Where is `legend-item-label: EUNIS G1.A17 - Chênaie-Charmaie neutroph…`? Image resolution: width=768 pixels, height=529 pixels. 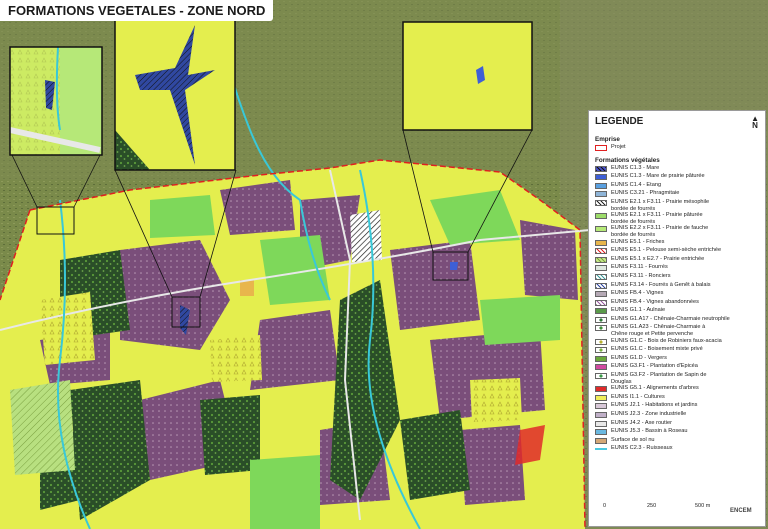
legend-item-label: EUNIS G1.A17 - Chênaie-Charmaie neutroph… is located at coordinates (670, 318).